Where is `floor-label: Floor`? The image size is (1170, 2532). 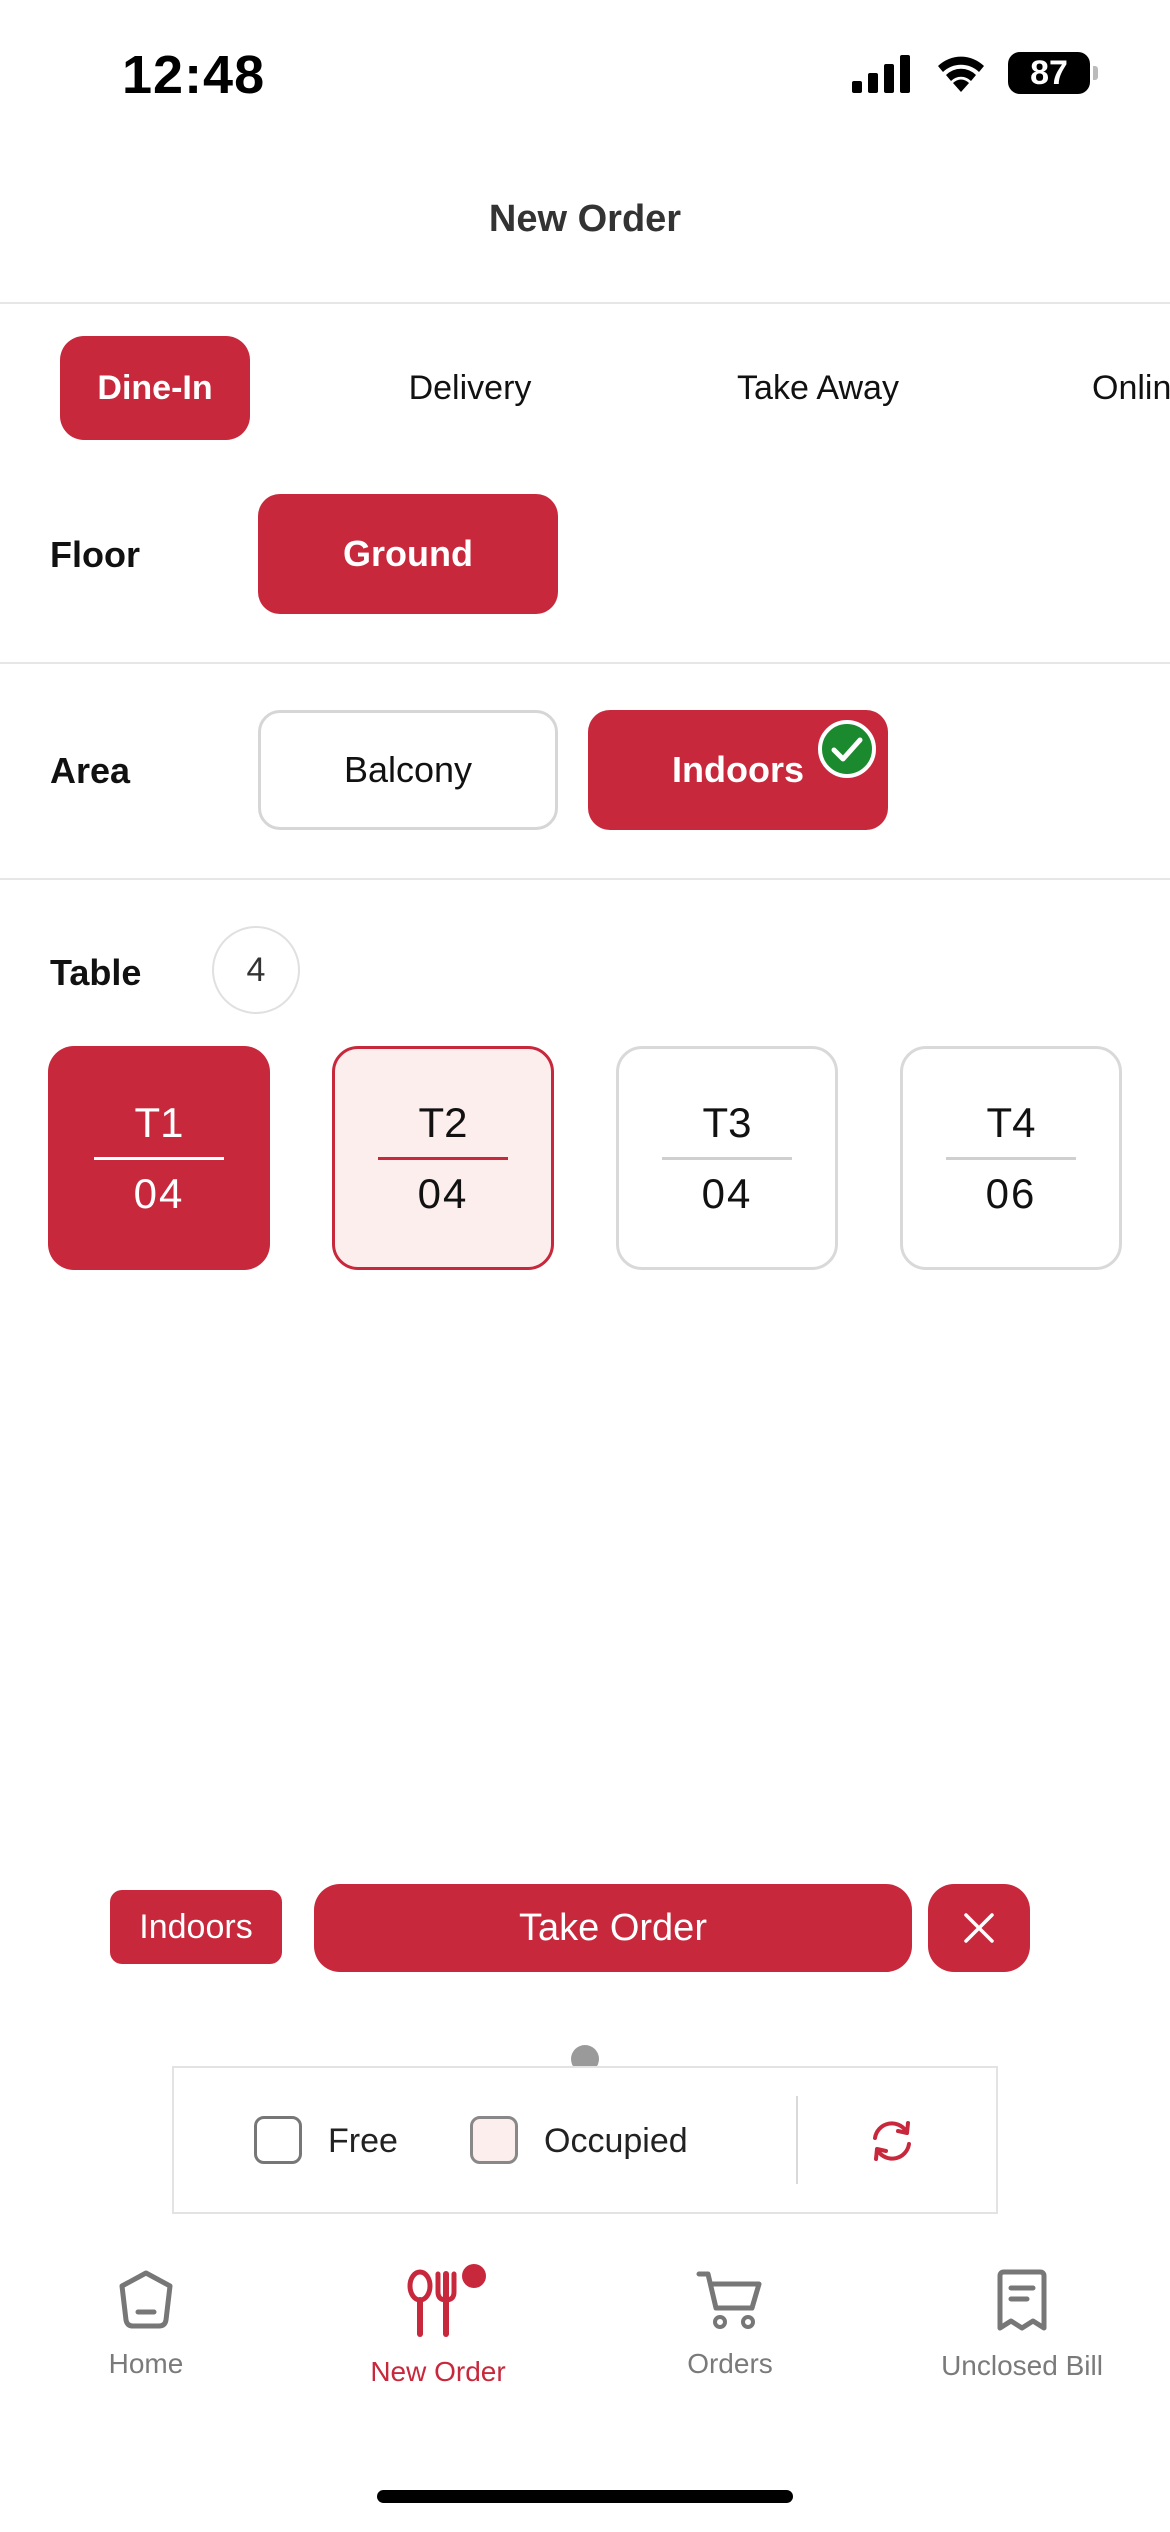
floor-label: Floor is located at coordinates (95, 554).